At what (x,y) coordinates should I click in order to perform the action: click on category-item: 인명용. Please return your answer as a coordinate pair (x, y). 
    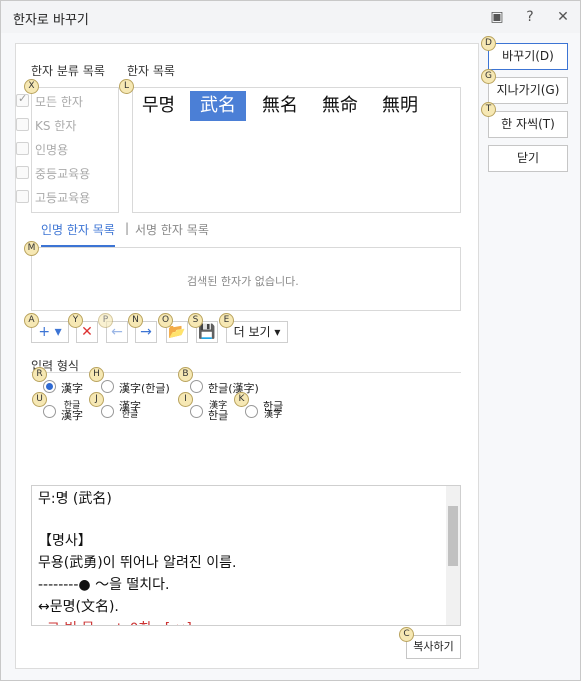
    Looking at the image, I should click on (42, 149).